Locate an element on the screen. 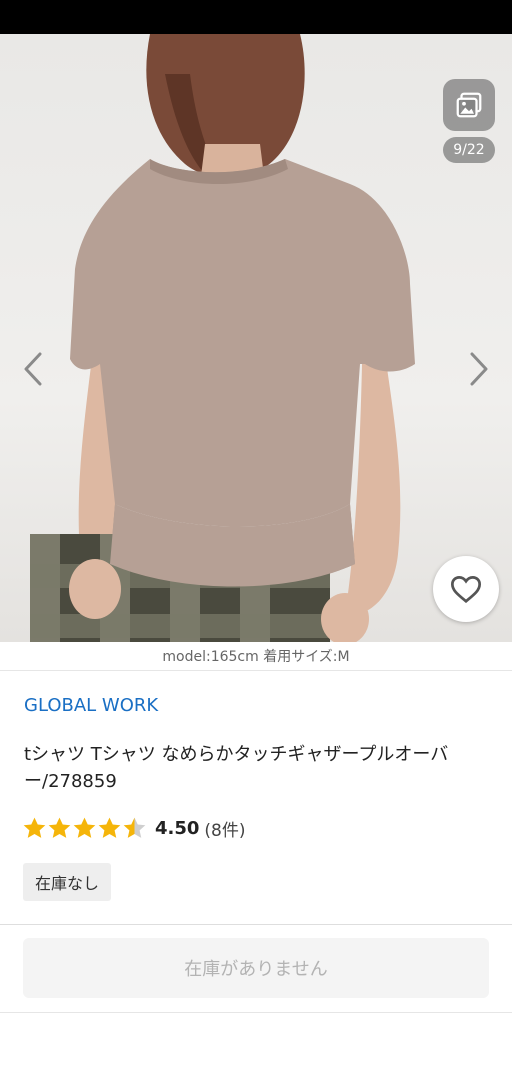 Image resolution: width=512 pixels, height=1080 pixels. chevron-left-icon is located at coordinates (33, 369).